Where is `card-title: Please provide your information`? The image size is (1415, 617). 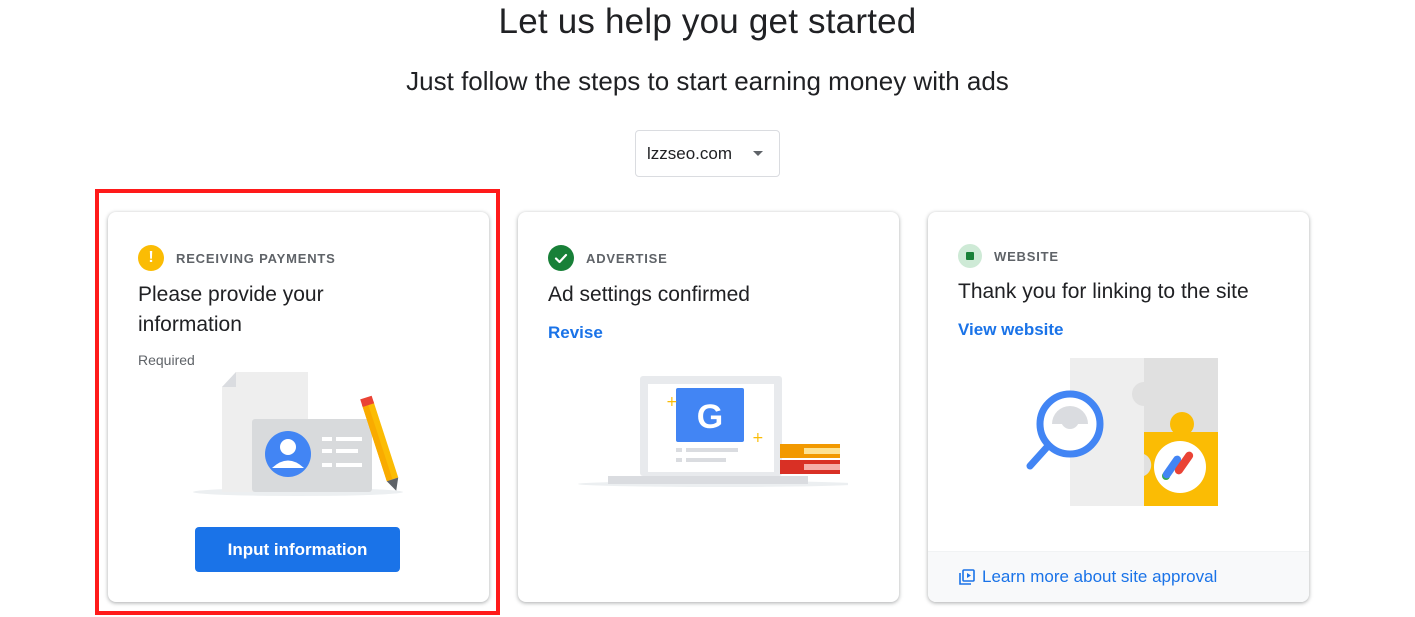
card-title: Please provide your information is located at coordinates (231, 309).